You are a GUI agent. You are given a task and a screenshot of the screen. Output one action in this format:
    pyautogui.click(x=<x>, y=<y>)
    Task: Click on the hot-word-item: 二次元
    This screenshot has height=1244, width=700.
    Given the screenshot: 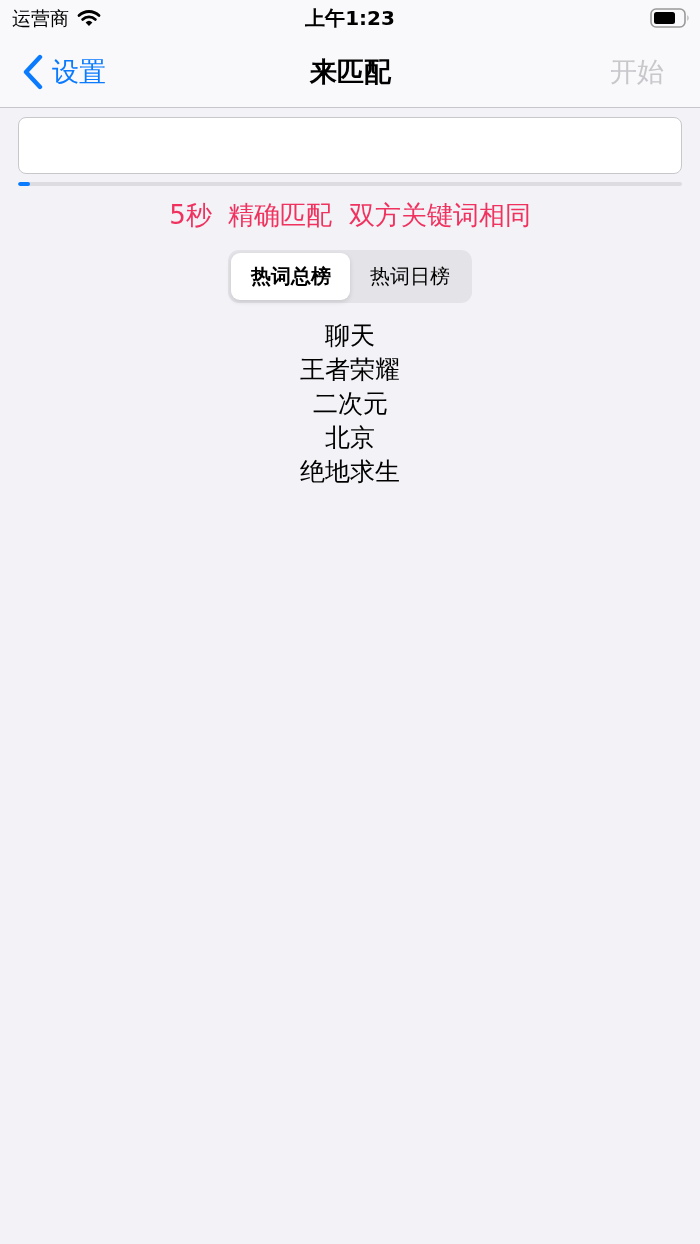 What is the action you would take?
    pyautogui.click(x=350, y=404)
    